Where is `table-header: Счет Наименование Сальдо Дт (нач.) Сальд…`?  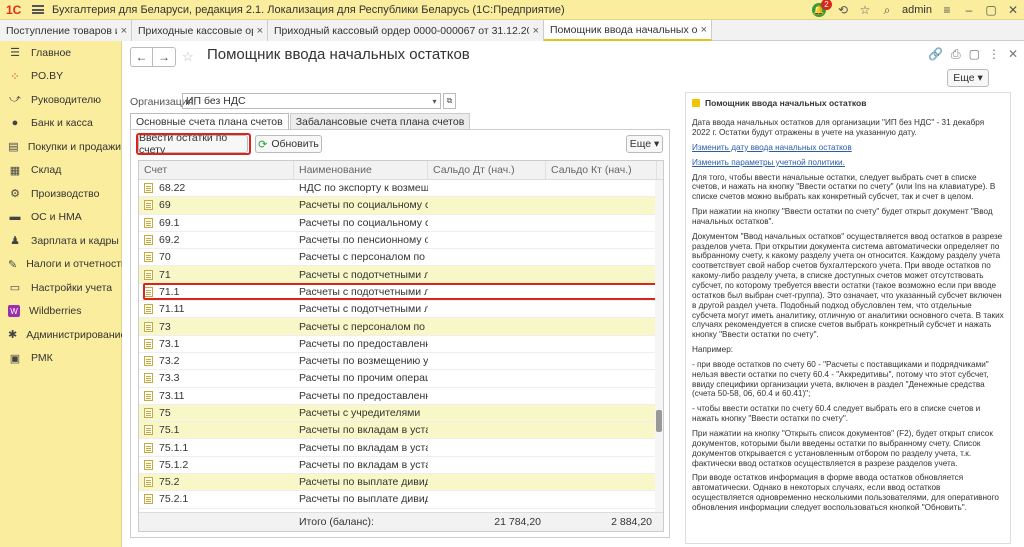
table-header: Счет Наименование Сальдо Дт (нач.) Сальд… is located at coordinates (401, 170).